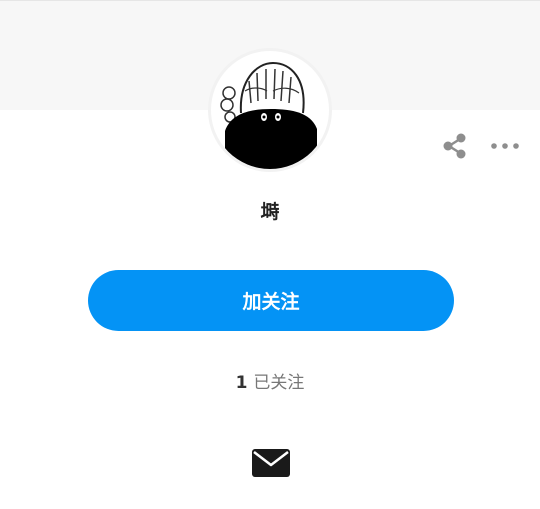 The width and height of the screenshot is (540, 509). I want to click on following-label: 已关注, so click(279, 383).